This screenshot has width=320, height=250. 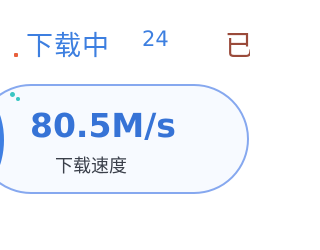 What do you see at coordinates (155, 39) in the screenshot?
I see `tab-downloading-count: 24` at bounding box center [155, 39].